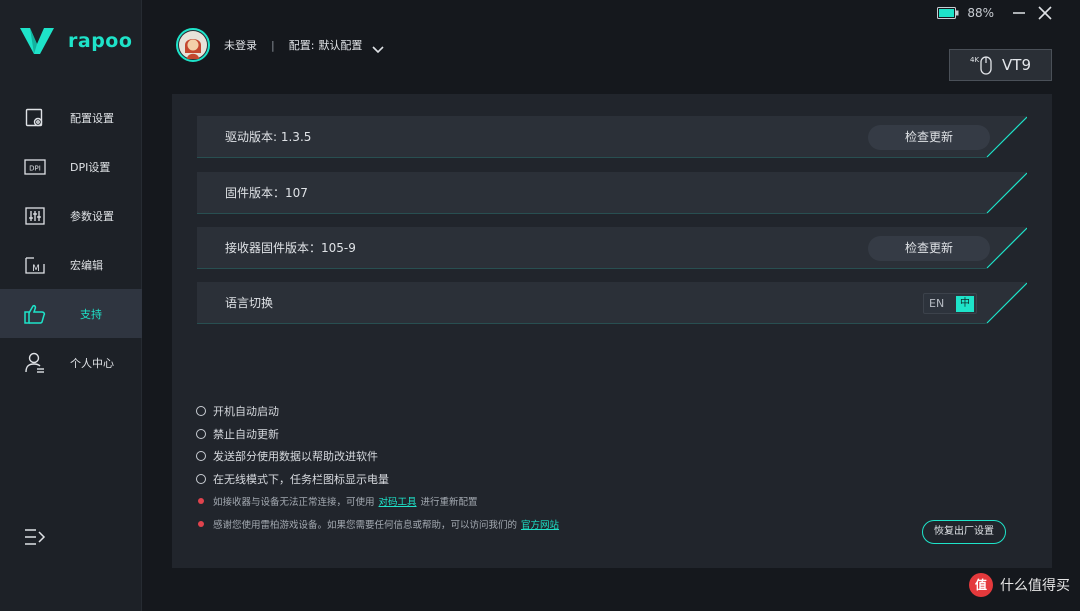  Describe the element at coordinates (950, 303) in the screenshot. I see `language-toggle: EN 中` at that location.